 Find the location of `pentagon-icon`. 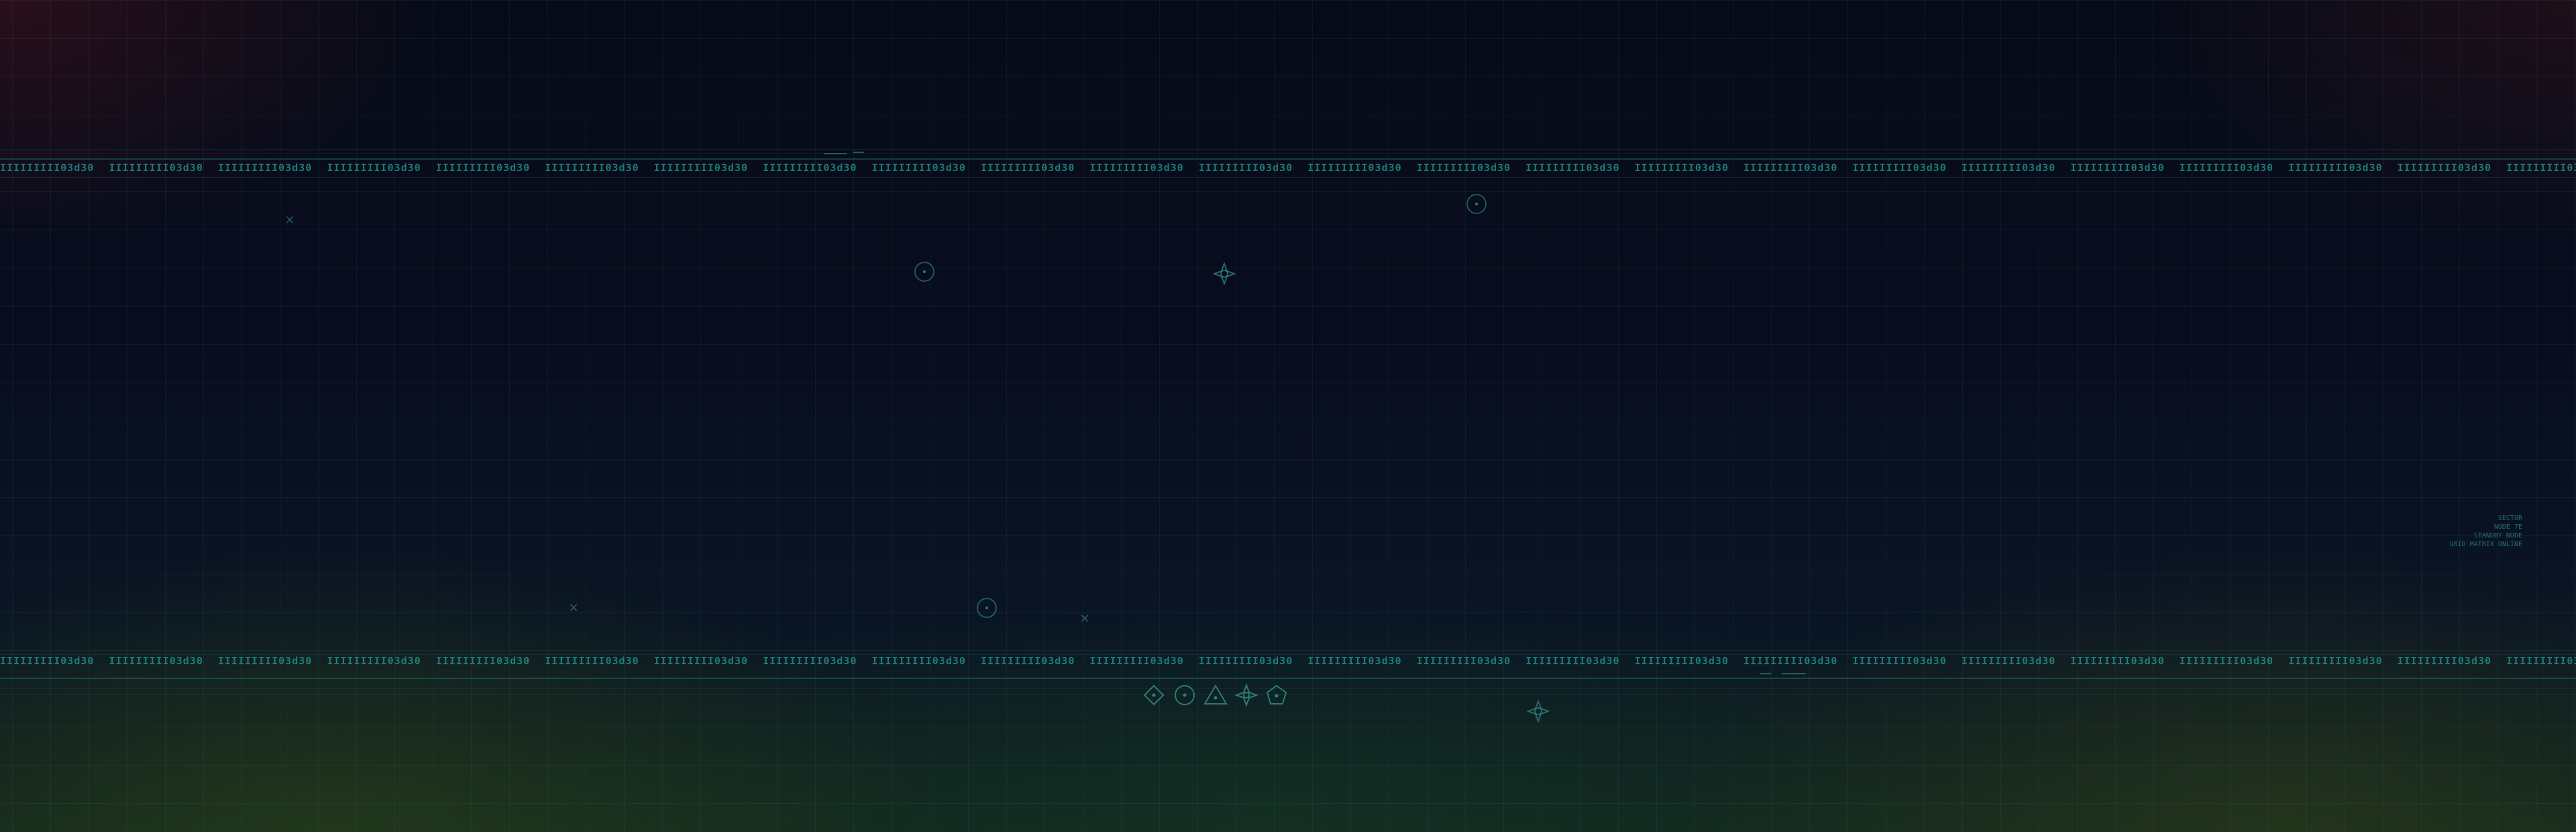

pentagon-icon is located at coordinates (1276, 695).